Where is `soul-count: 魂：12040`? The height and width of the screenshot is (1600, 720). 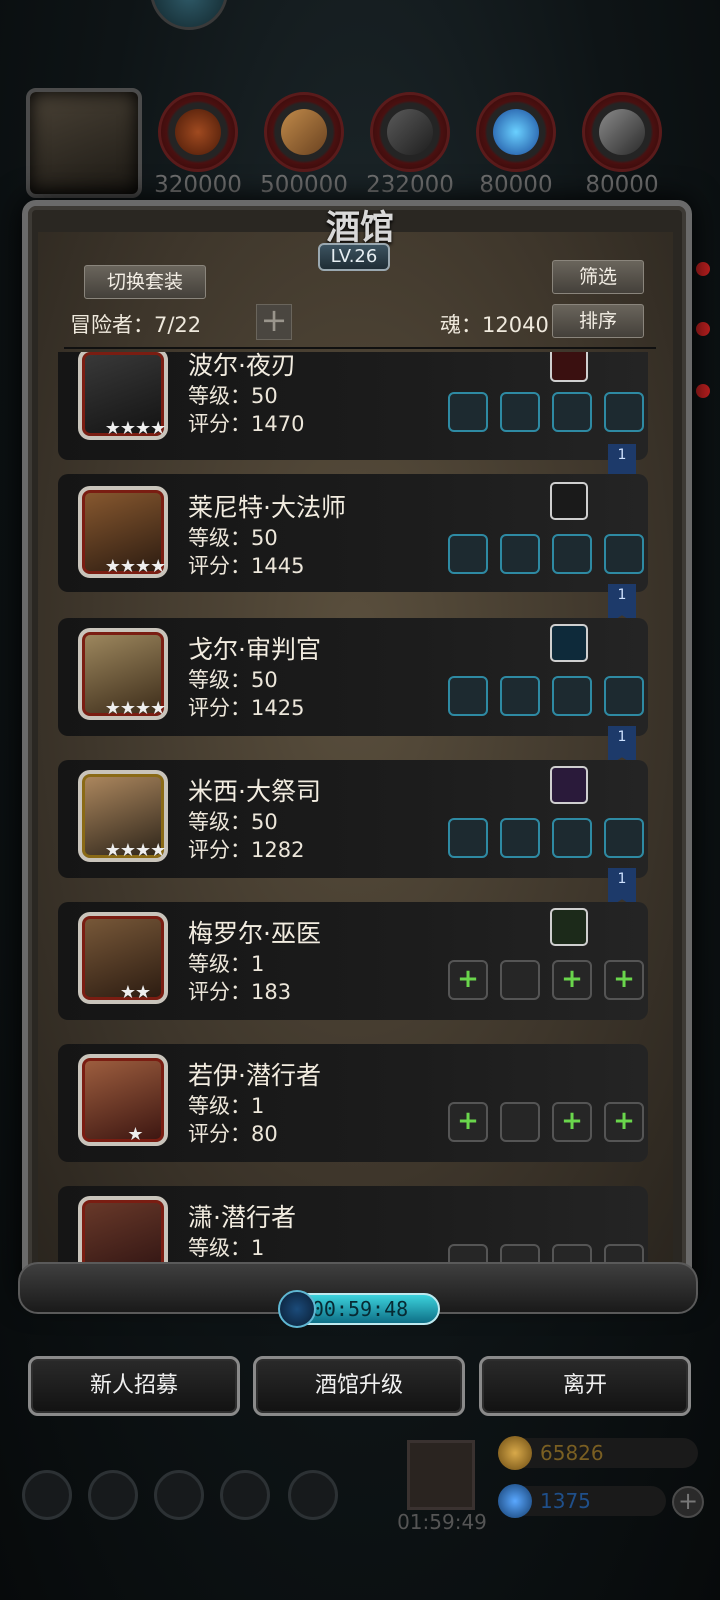 soul-count: 魂：12040 is located at coordinates (494, 325).